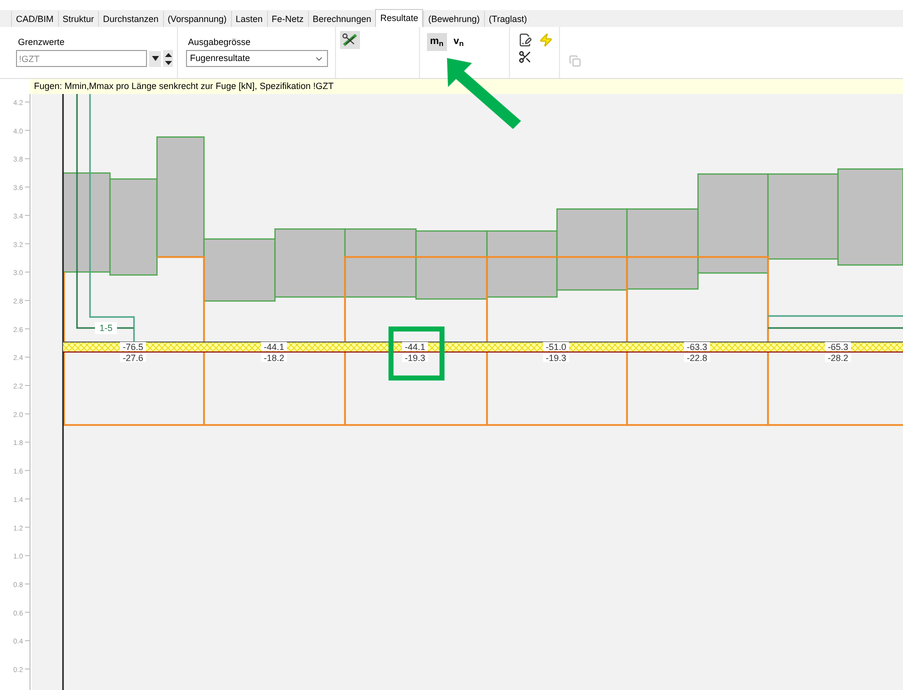  What do you see at coordinates (257, 58) in the screenshot?
I see `output-select: Fugenresultate` at bounding box center [257, 58].